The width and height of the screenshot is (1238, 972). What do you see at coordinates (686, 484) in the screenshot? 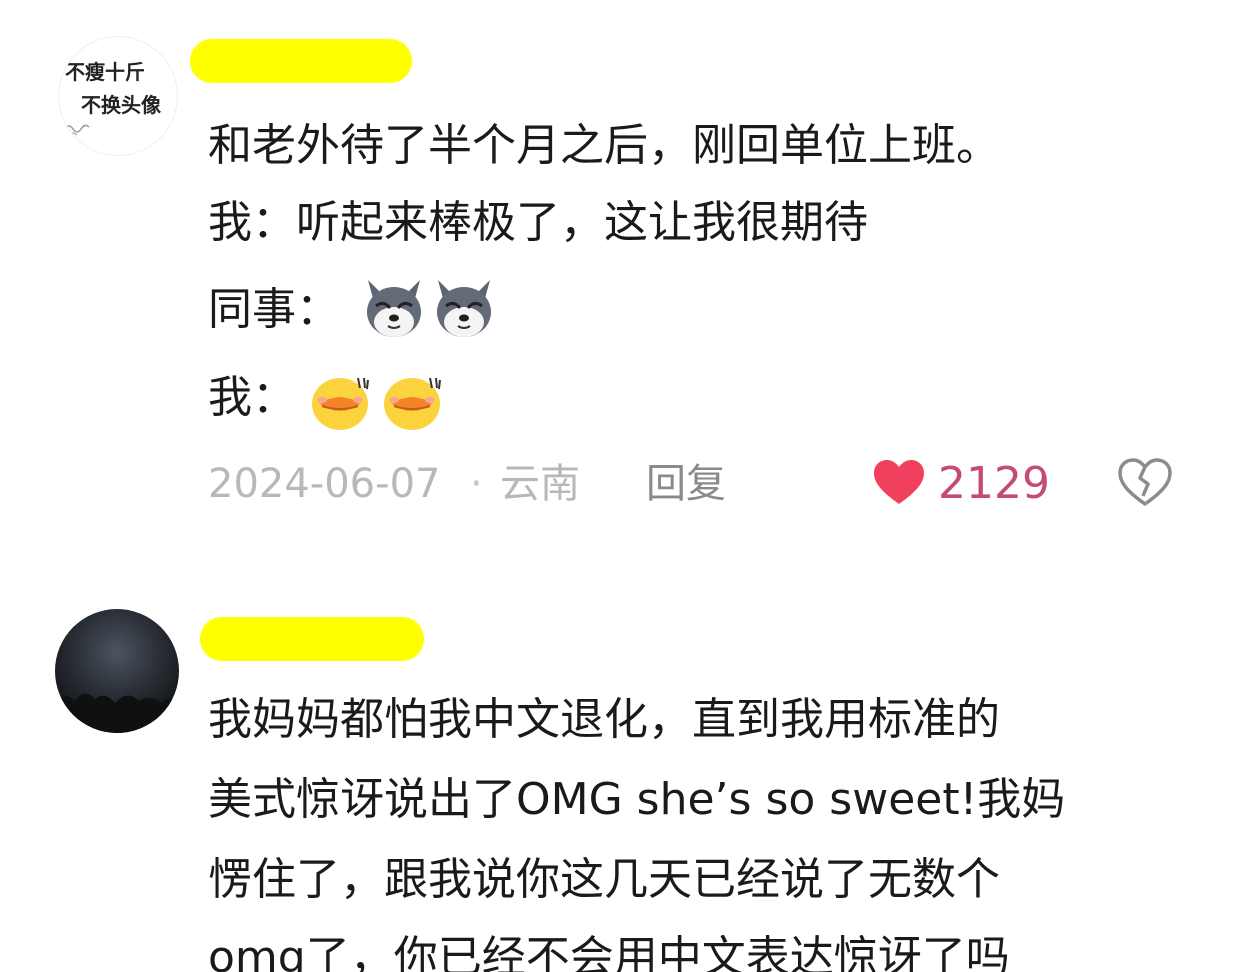
I see `reply-button: 回复` at bounding box center [686, 484].